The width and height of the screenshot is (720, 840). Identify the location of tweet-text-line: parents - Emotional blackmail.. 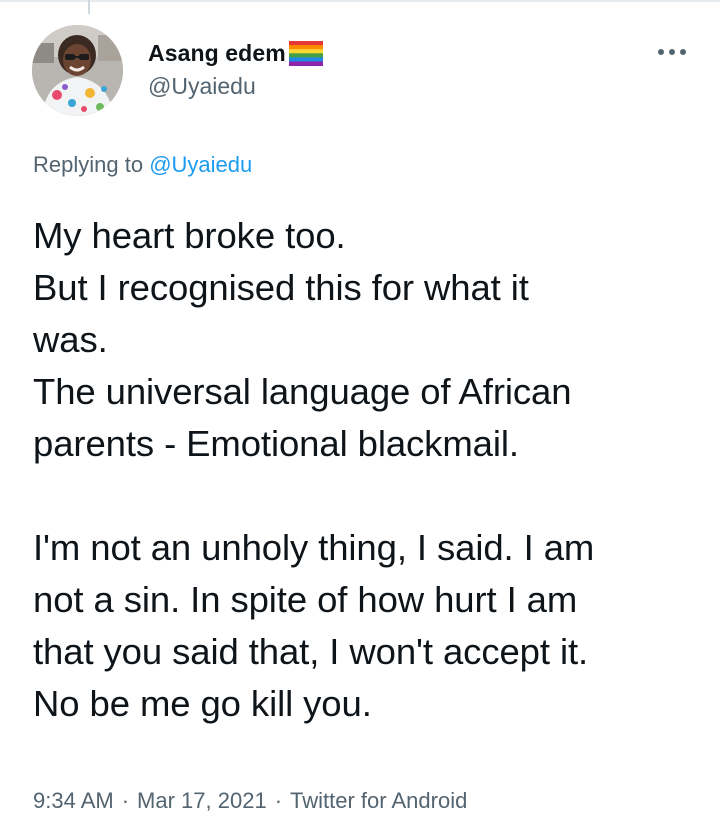
(276, 443).